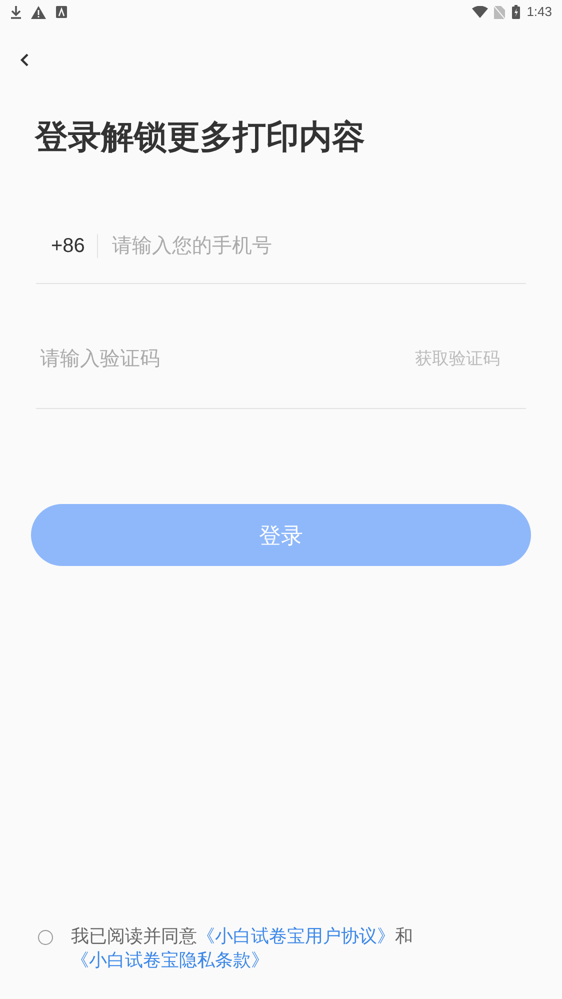 The width and height of the screenshot is (562, 999). What do you see at coordinates (296, 936) in the screenshot?
I see `user-agreement-link: 《小白试卷宝用户协议》` at bounding box center [296, 936].